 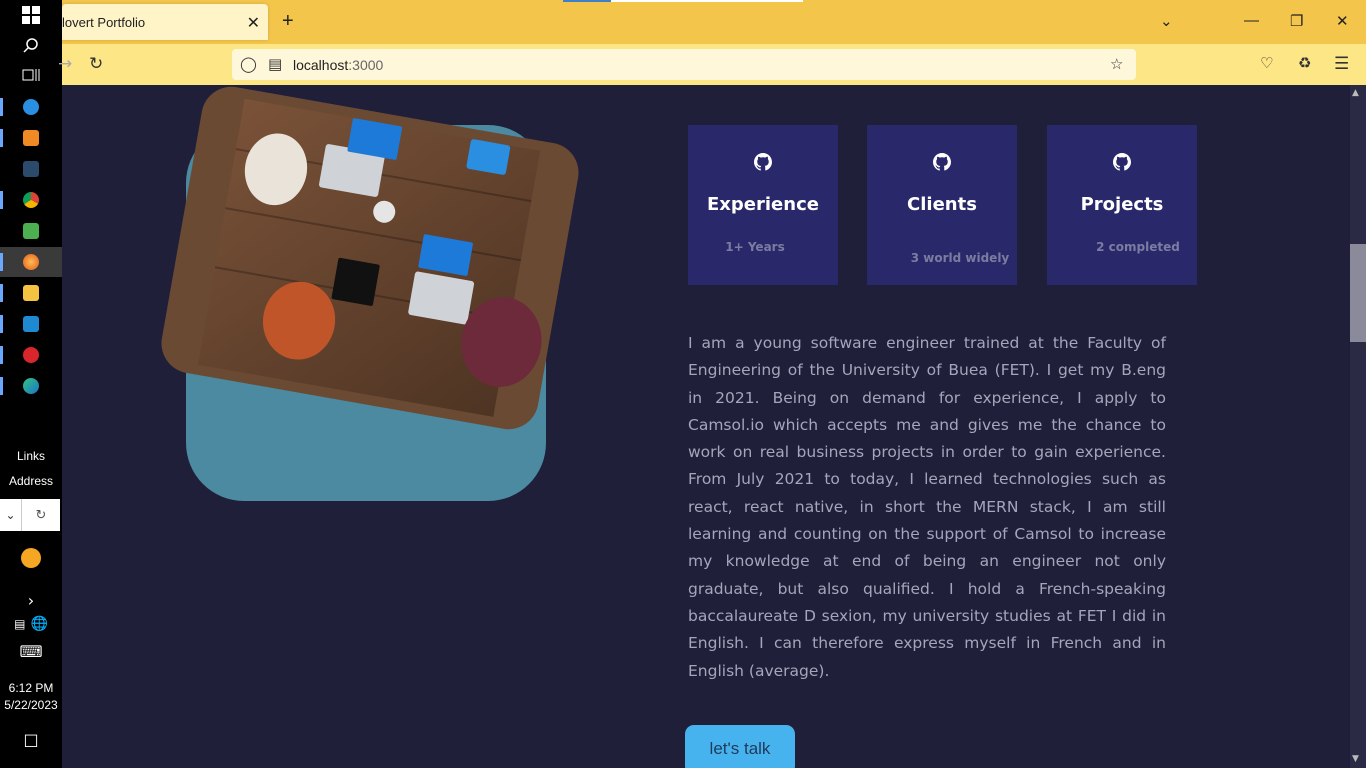 What do you see at coordinates (1166, 21) in the screenshot?
I see `tab-list-chevron-icon: ⌄` at bounding box center [1166, 21].